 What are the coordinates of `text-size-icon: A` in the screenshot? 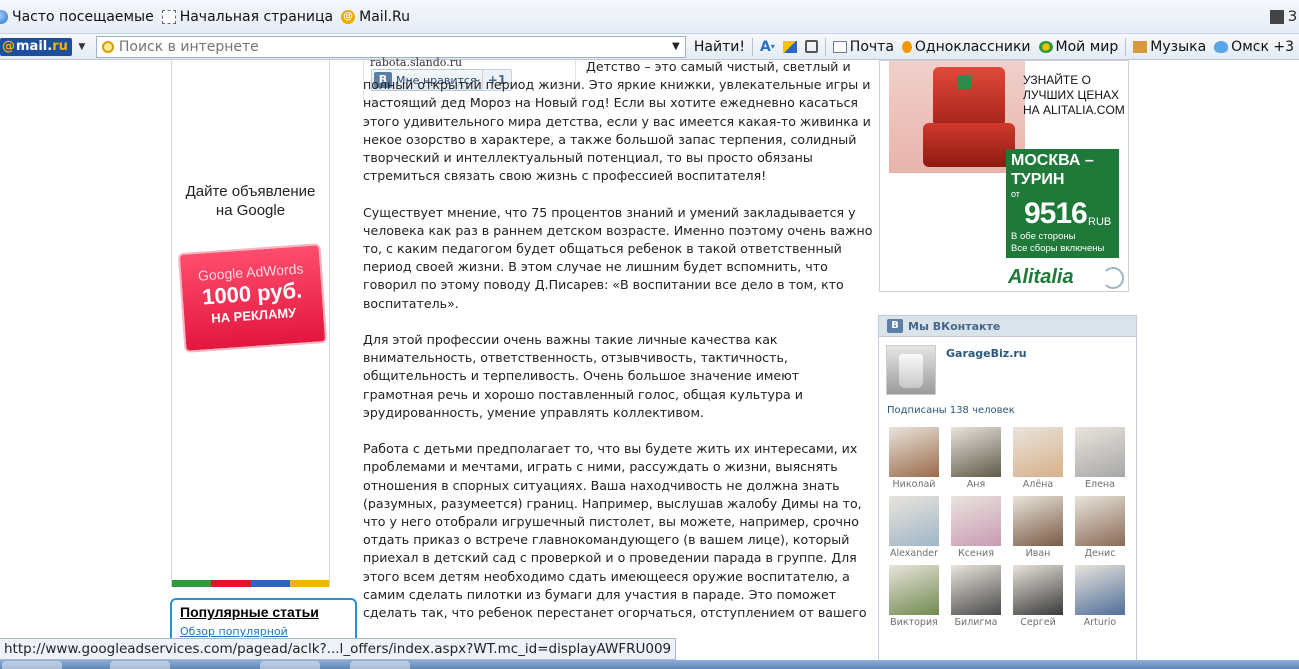 It's located at (765, 46).